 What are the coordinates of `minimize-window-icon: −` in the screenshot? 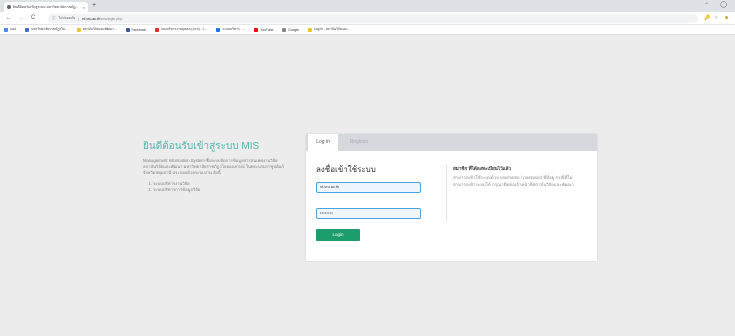 It's located at (707, 4).